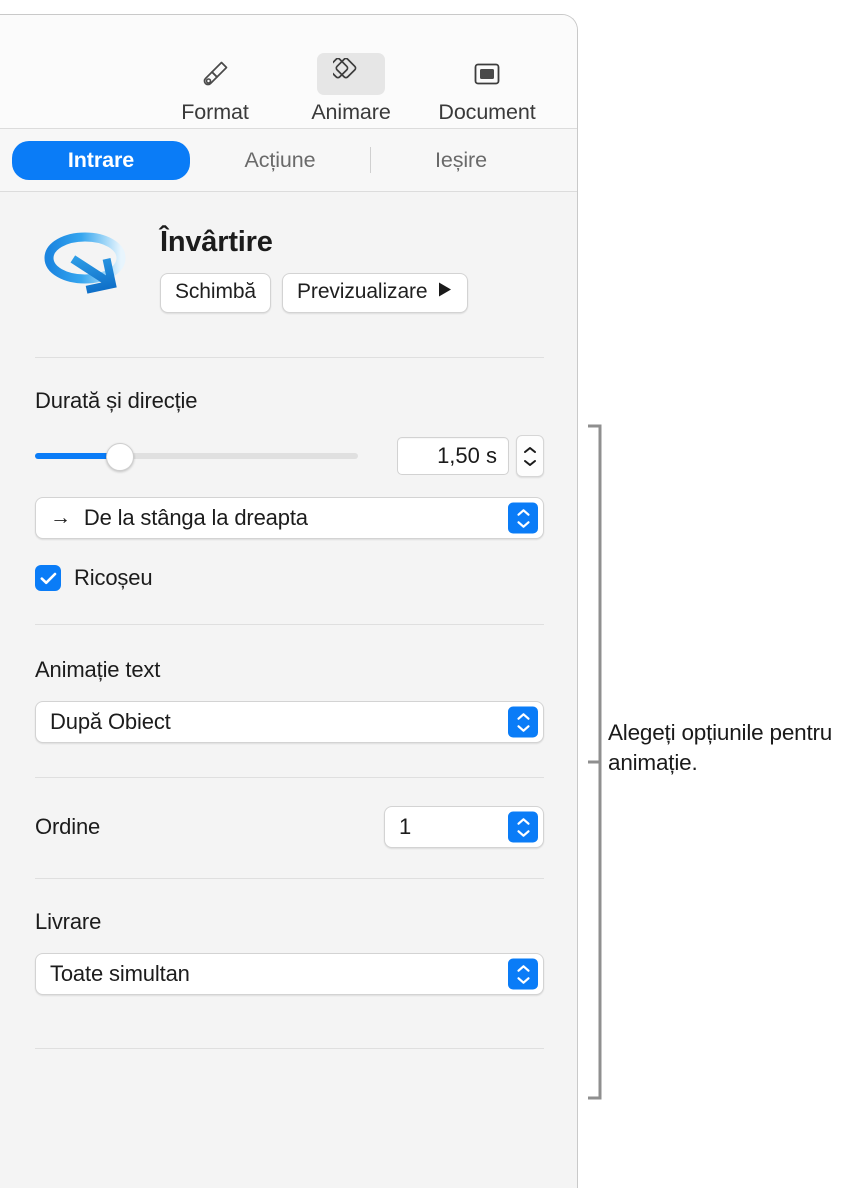  I want to click on animation-stage-tabs: Intrare Acțiune Ieșire, so click(288, 160).